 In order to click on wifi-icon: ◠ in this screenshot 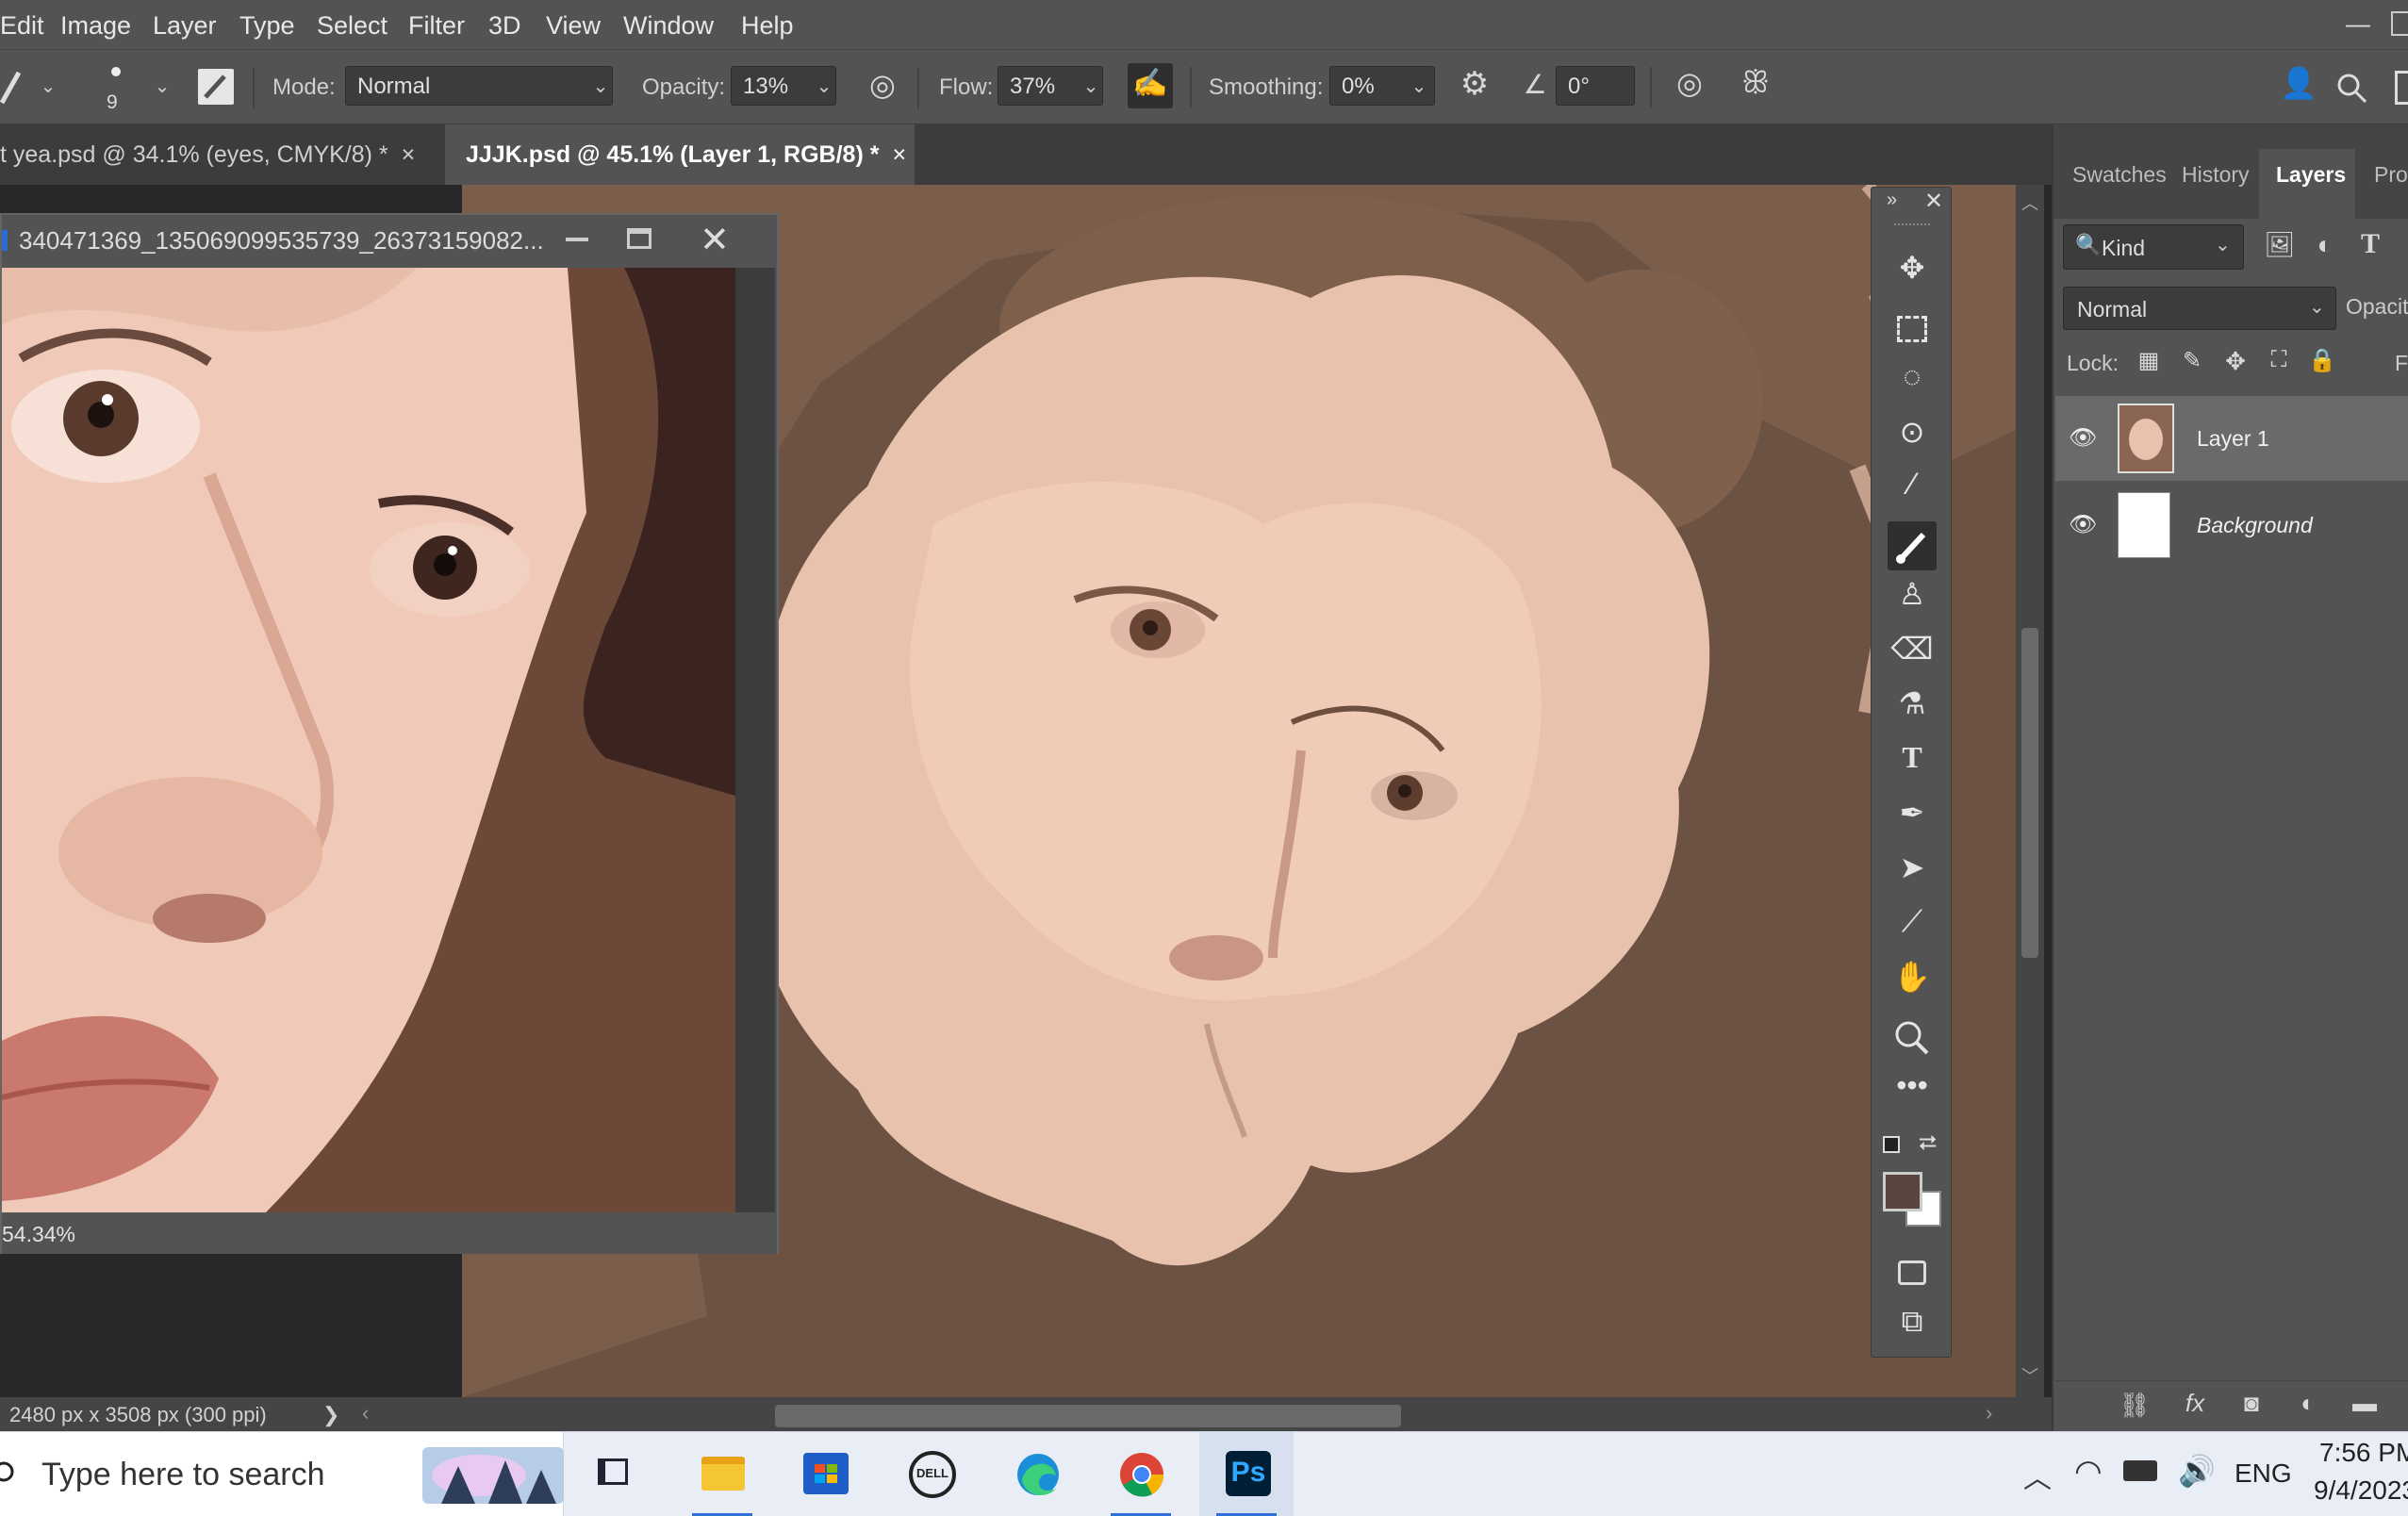, I will do `click(2088, 1472)`.